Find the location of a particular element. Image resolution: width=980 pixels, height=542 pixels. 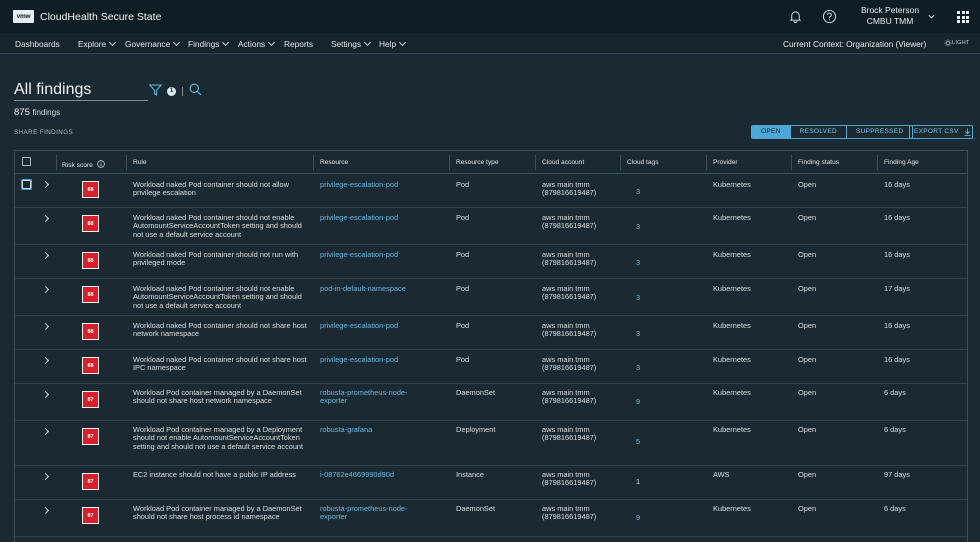

share-findings-link: SHARE FINDINGS is located at coordinates (43, 132).